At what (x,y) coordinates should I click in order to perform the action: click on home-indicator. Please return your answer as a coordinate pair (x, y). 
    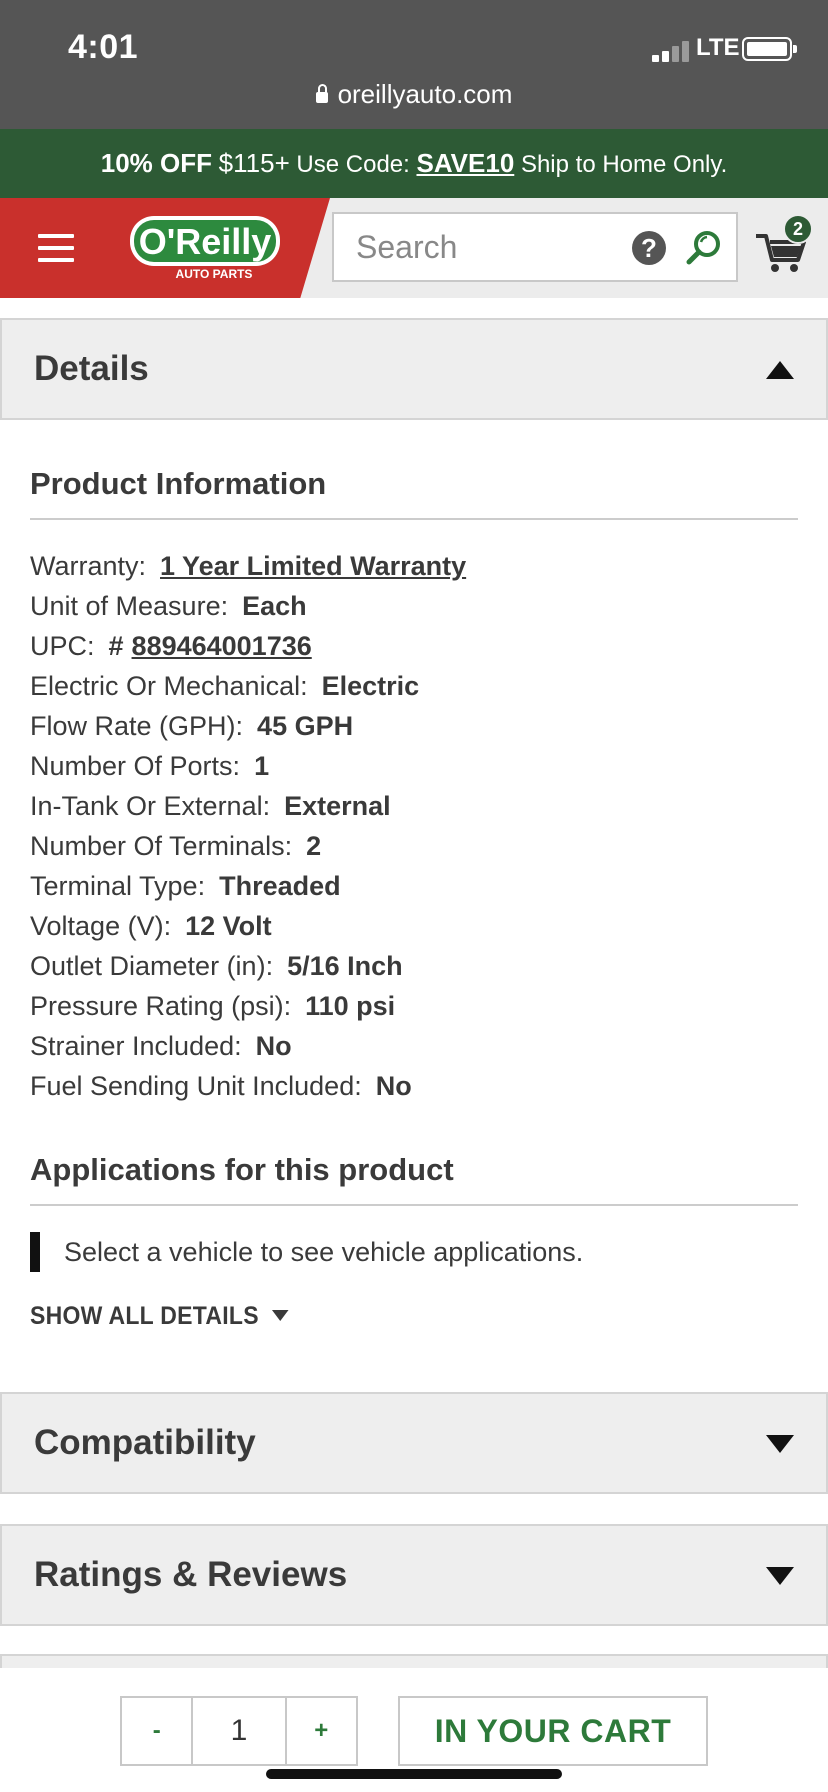
    Looking at the image, I should click on (414, 1774).